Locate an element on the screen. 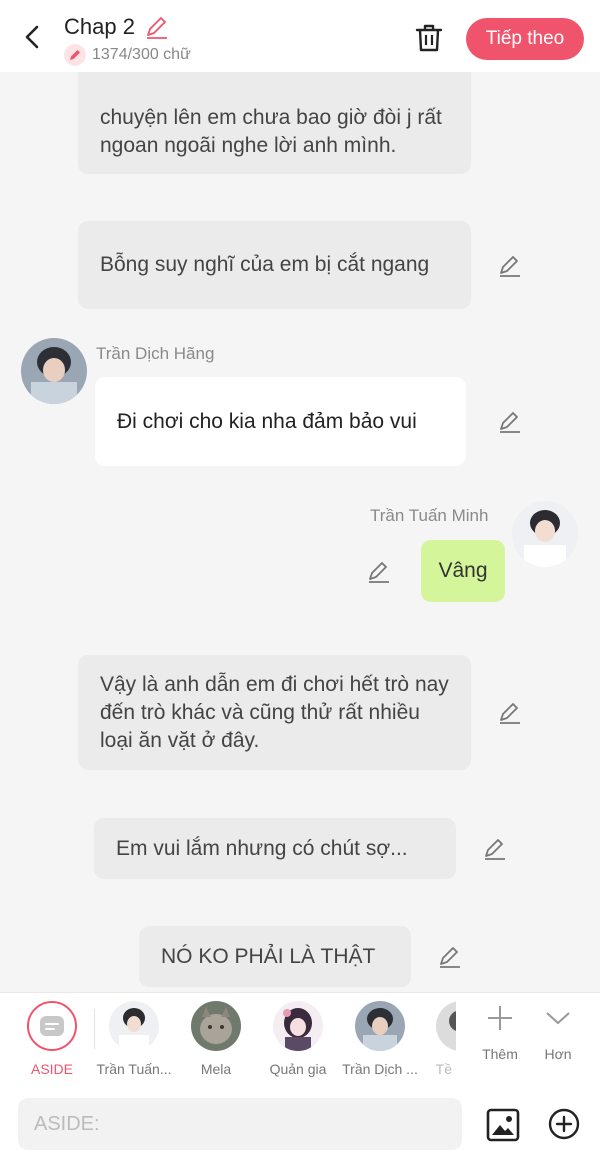  aside-label: ASIDE is located at coordinates (51, 1069).